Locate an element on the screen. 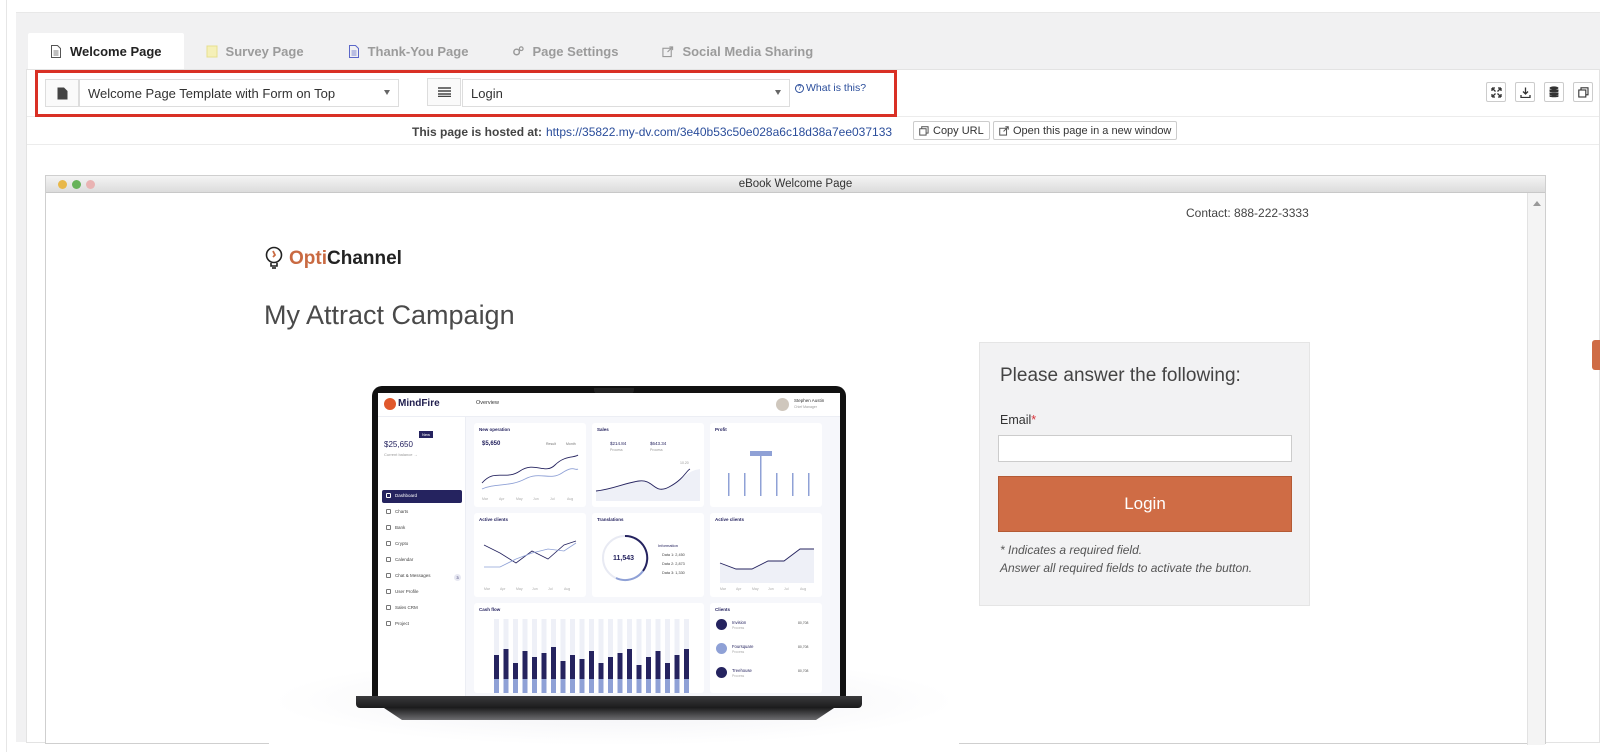 The image size is (1600, 752). tab-survey-page: Survey Page is located at coordinates (255, 51).